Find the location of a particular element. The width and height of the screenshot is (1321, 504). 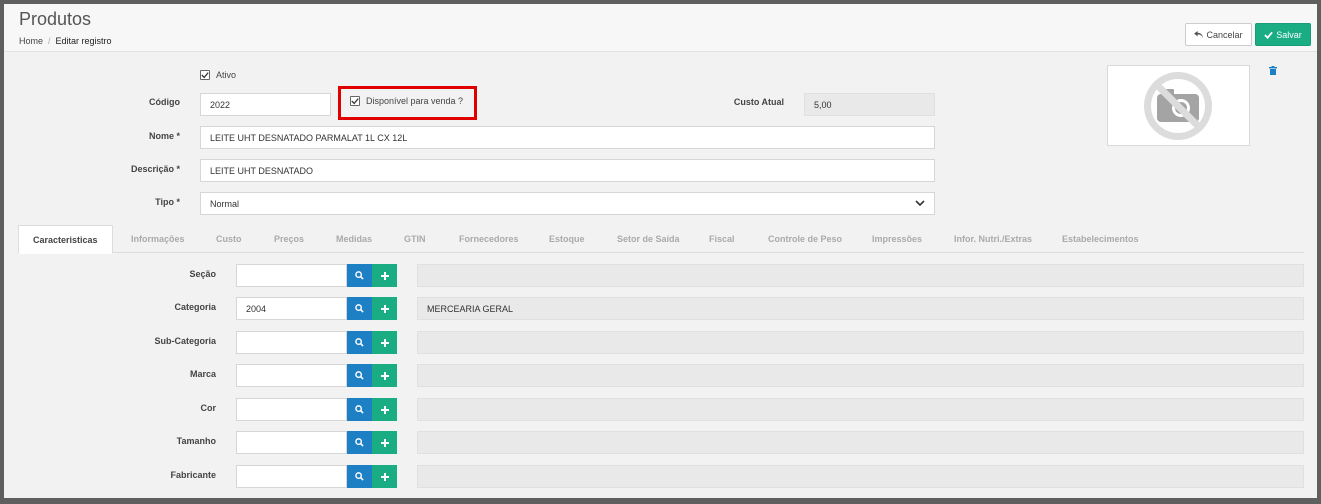

tab-label: Caracteristicas is located at coordinates (65, 239).